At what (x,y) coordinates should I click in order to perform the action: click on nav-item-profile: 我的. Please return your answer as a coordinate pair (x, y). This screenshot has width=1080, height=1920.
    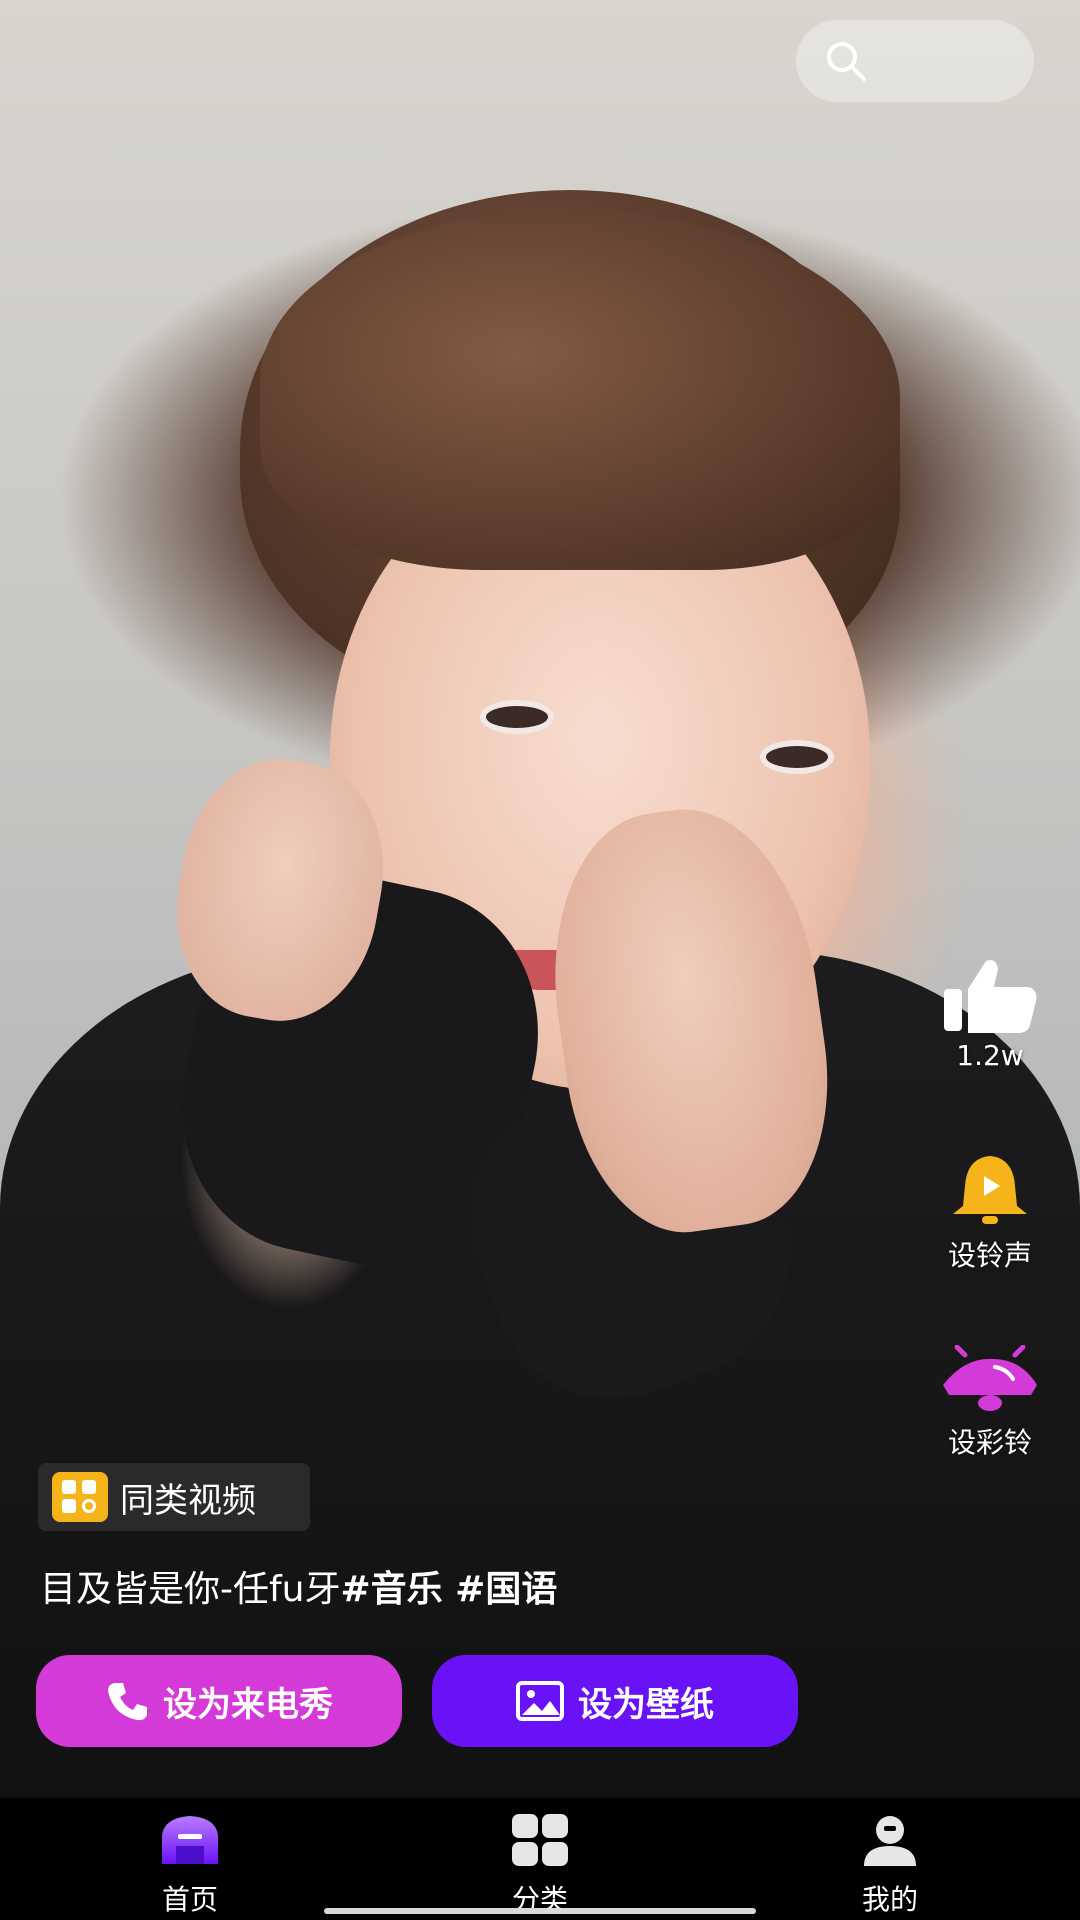
    Looking at the image, I should click on (890, 1865).